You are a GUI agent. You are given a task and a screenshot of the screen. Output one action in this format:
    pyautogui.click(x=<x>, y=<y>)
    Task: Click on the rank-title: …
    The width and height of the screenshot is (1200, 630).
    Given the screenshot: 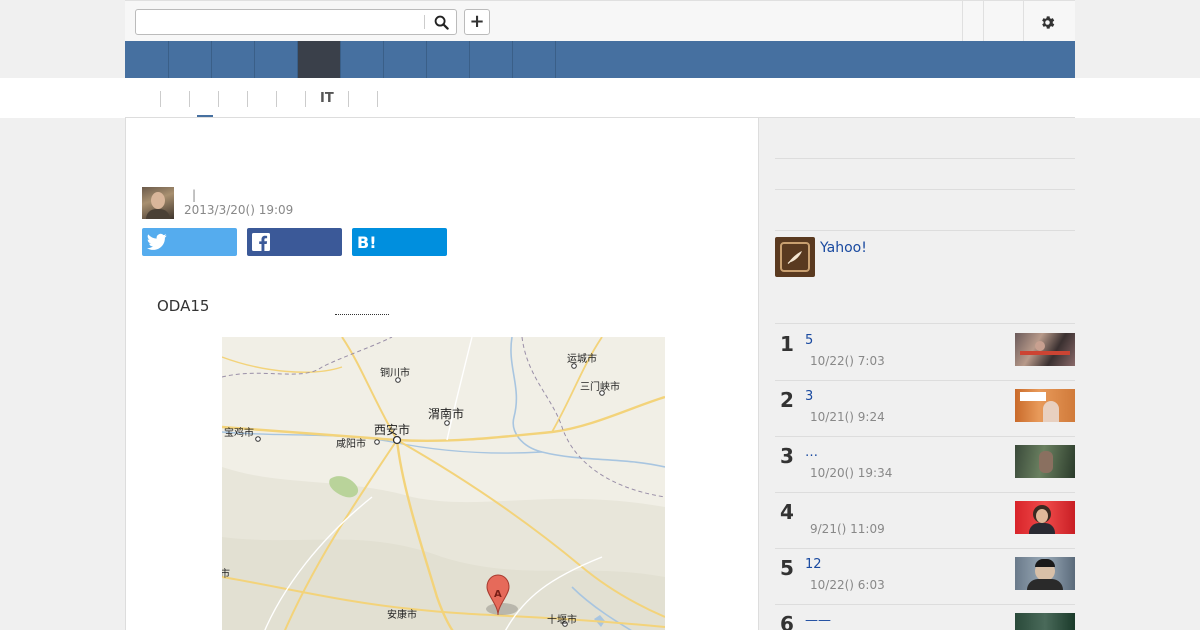 What is the action you would take?
    pyautogui.click(x=811, y=452)
    